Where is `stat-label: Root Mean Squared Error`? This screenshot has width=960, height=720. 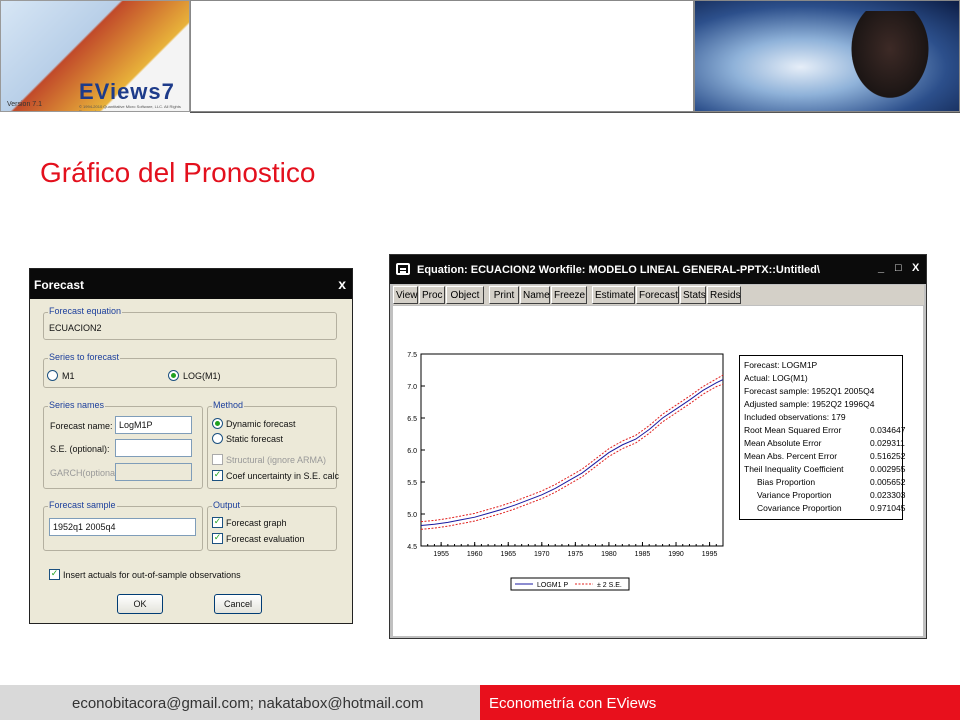
stat-label: Root Mean Squared Error is located at coordinates (793, 430).